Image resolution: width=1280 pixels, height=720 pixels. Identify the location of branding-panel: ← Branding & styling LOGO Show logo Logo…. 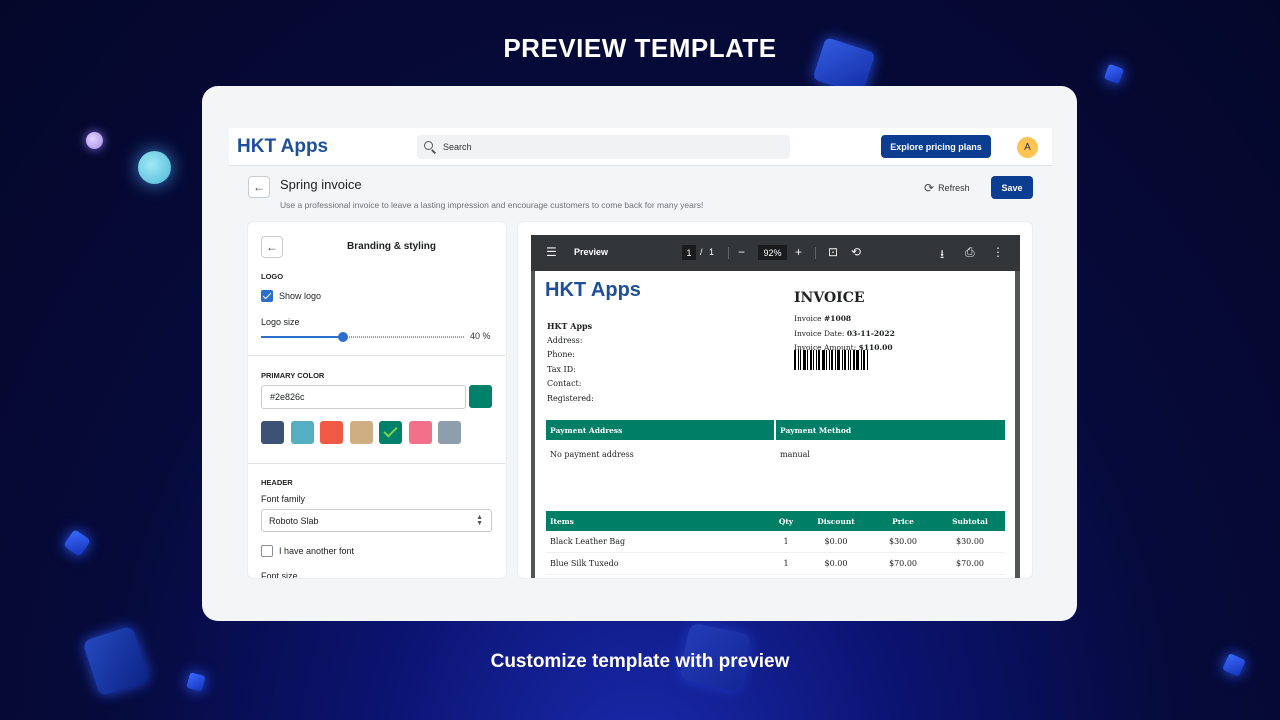
(377, 400).